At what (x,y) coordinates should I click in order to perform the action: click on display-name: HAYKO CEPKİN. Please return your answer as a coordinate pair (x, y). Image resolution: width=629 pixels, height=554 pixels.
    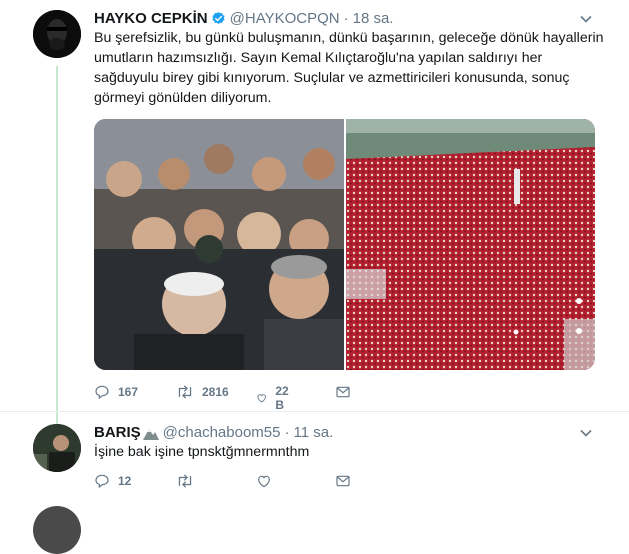
    Looking at the image, I should click on (151, 18).